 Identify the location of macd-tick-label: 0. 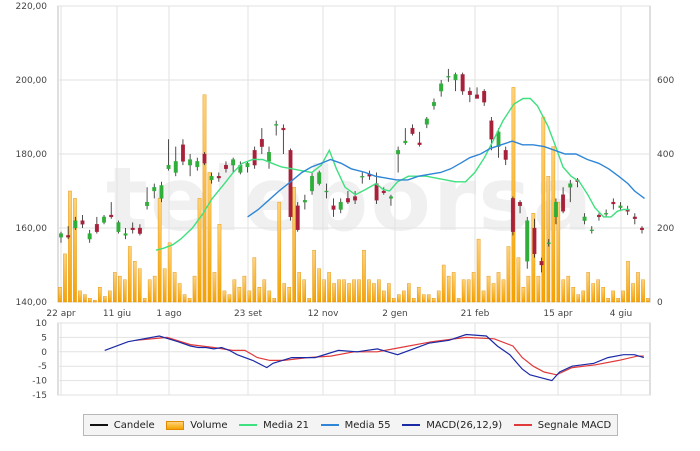
(44, 353).